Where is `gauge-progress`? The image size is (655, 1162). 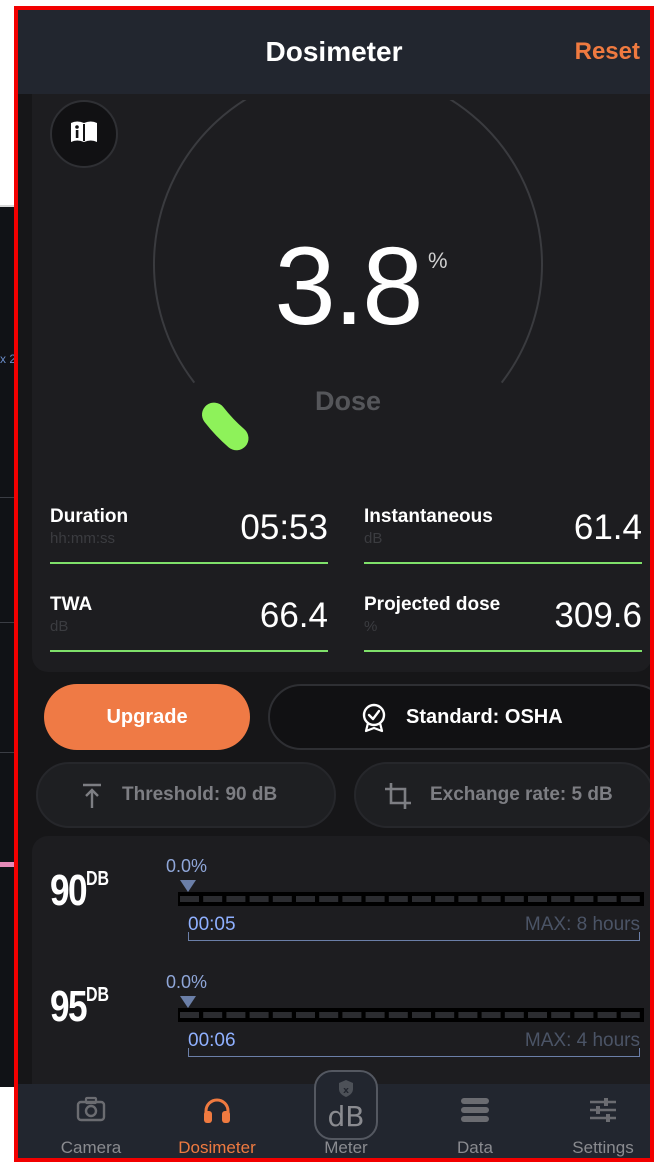 gauge-progress is located at coordinates (225, 426).